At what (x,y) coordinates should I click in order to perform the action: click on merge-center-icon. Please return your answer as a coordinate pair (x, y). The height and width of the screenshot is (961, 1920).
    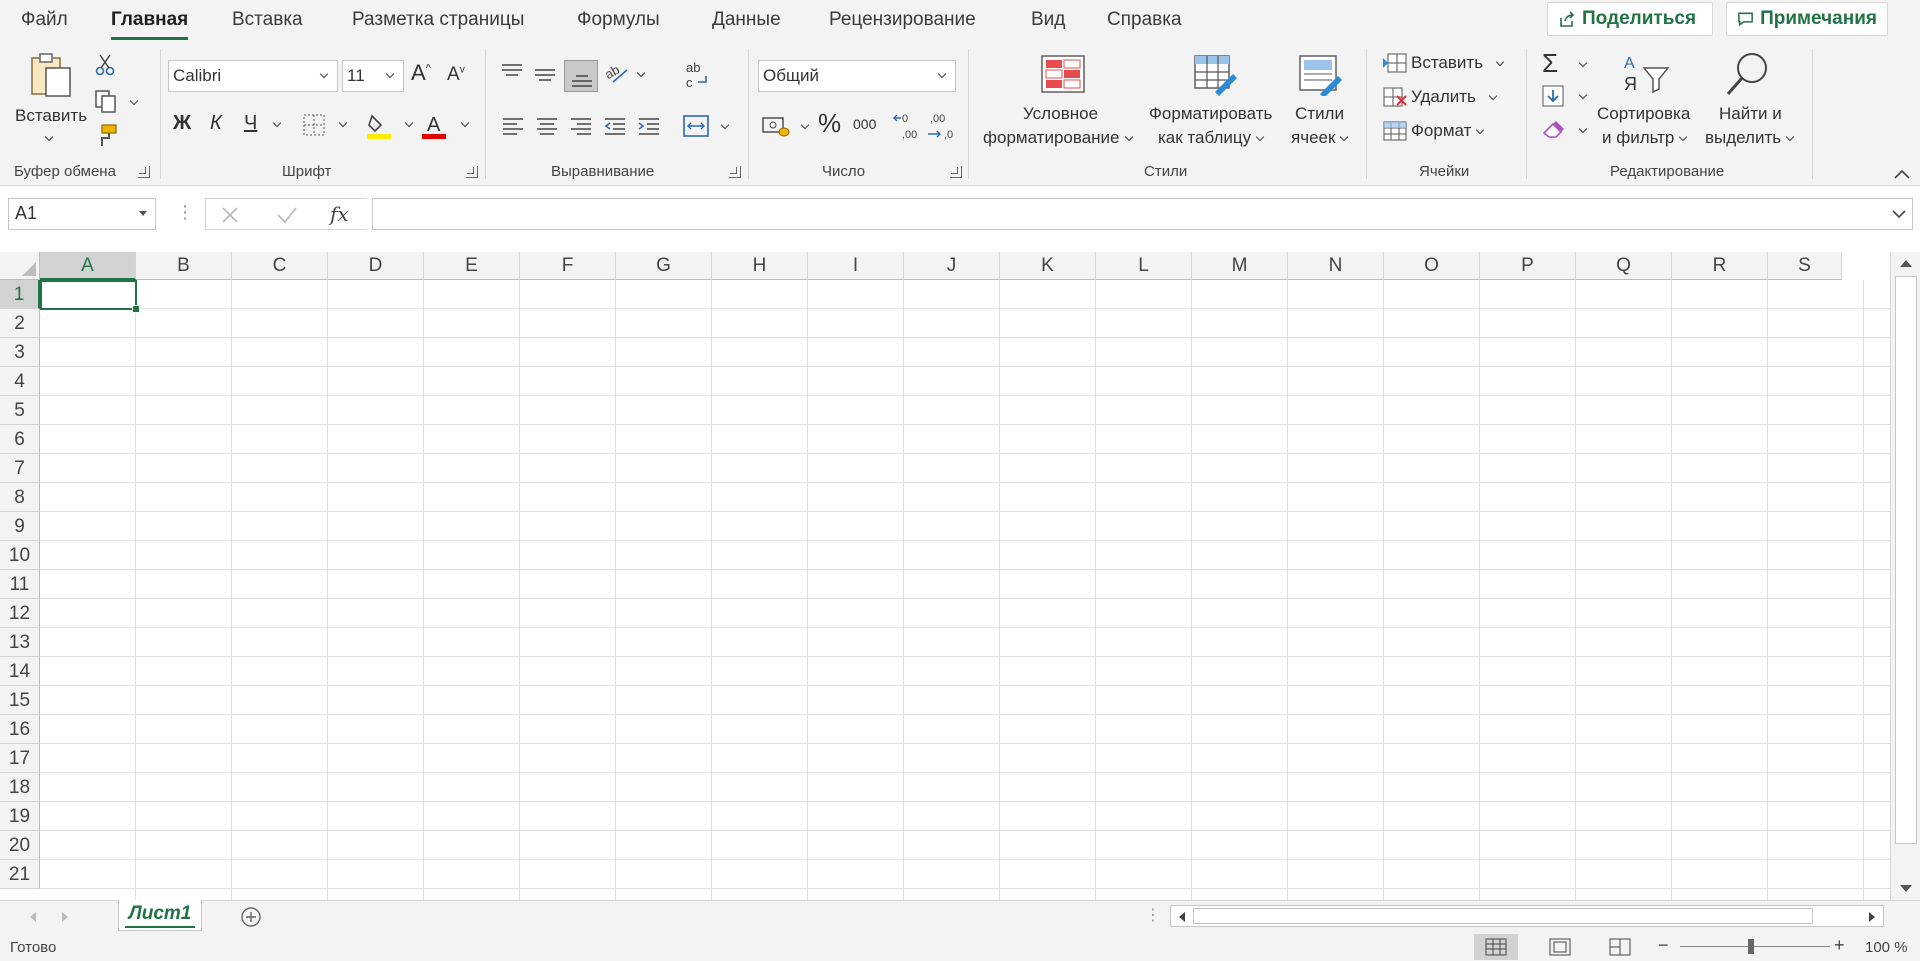
    Looking at the image, I should click on (696, 126).